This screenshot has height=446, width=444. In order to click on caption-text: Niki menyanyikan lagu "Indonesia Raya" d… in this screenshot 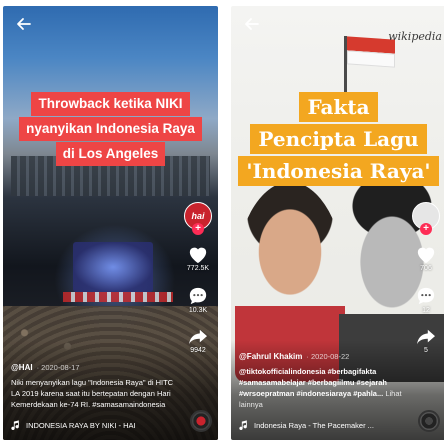, I will do `click(92, 393)`.